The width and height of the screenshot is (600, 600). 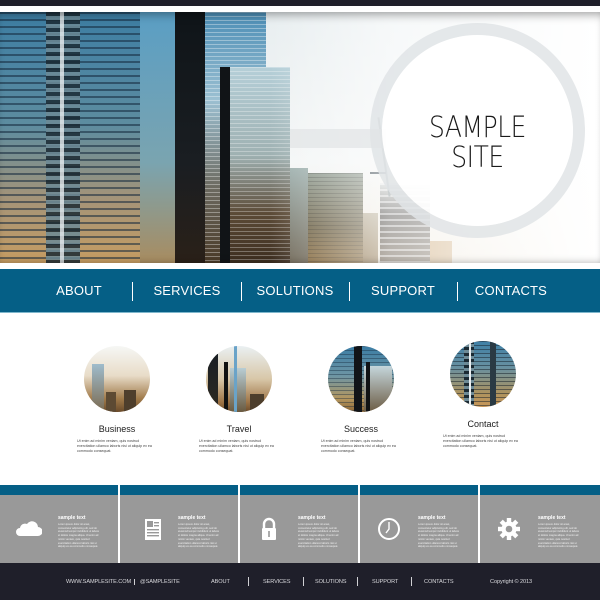 What do you see at coordinates (153, 529) in the screenshot?
I see `document-icon` at bounding box center [153, 529].